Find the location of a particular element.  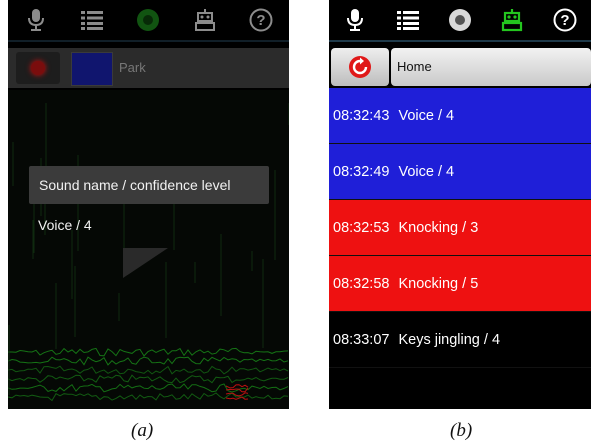

refresh-icon is located at coordinates (360, 67).